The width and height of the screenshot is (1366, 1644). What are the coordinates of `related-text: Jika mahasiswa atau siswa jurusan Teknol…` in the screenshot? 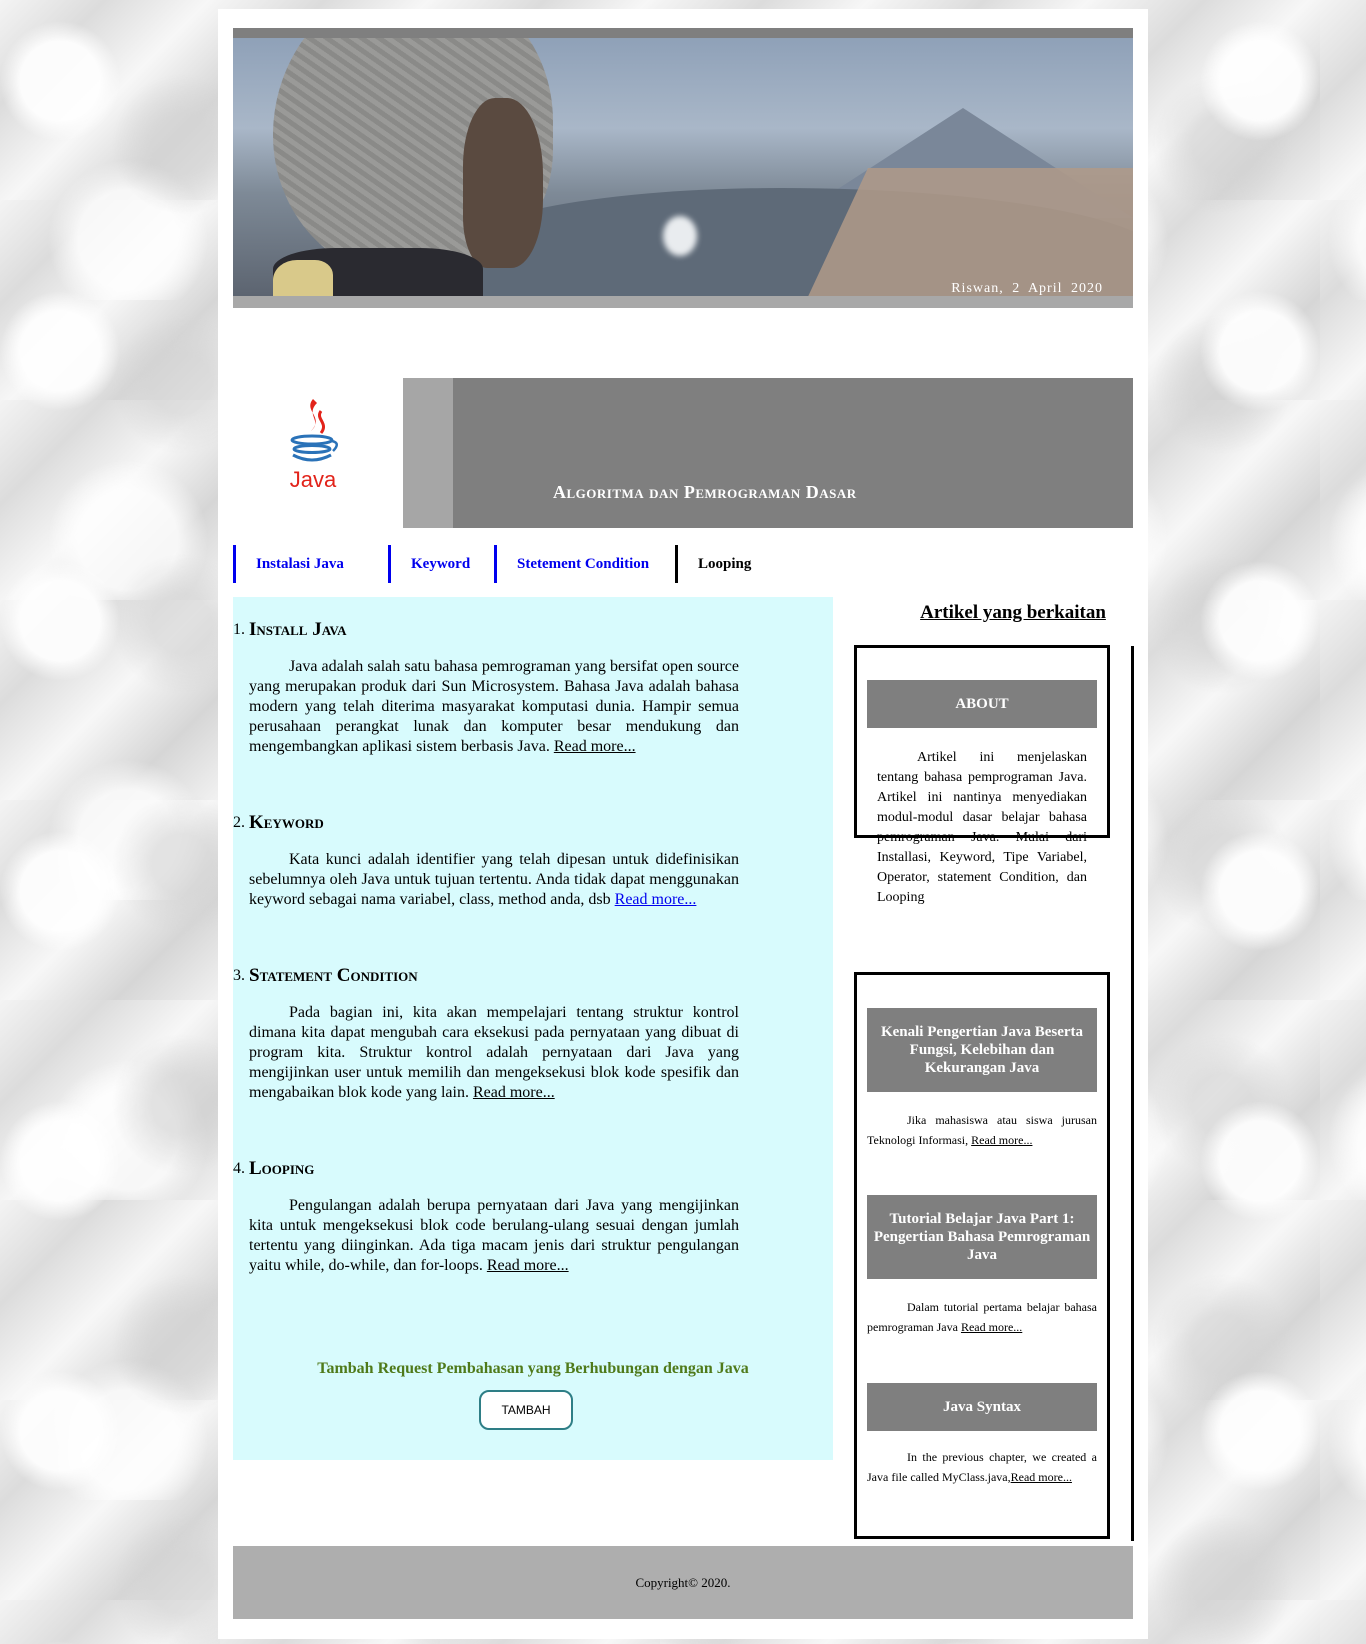 It's located at (982, 1130).